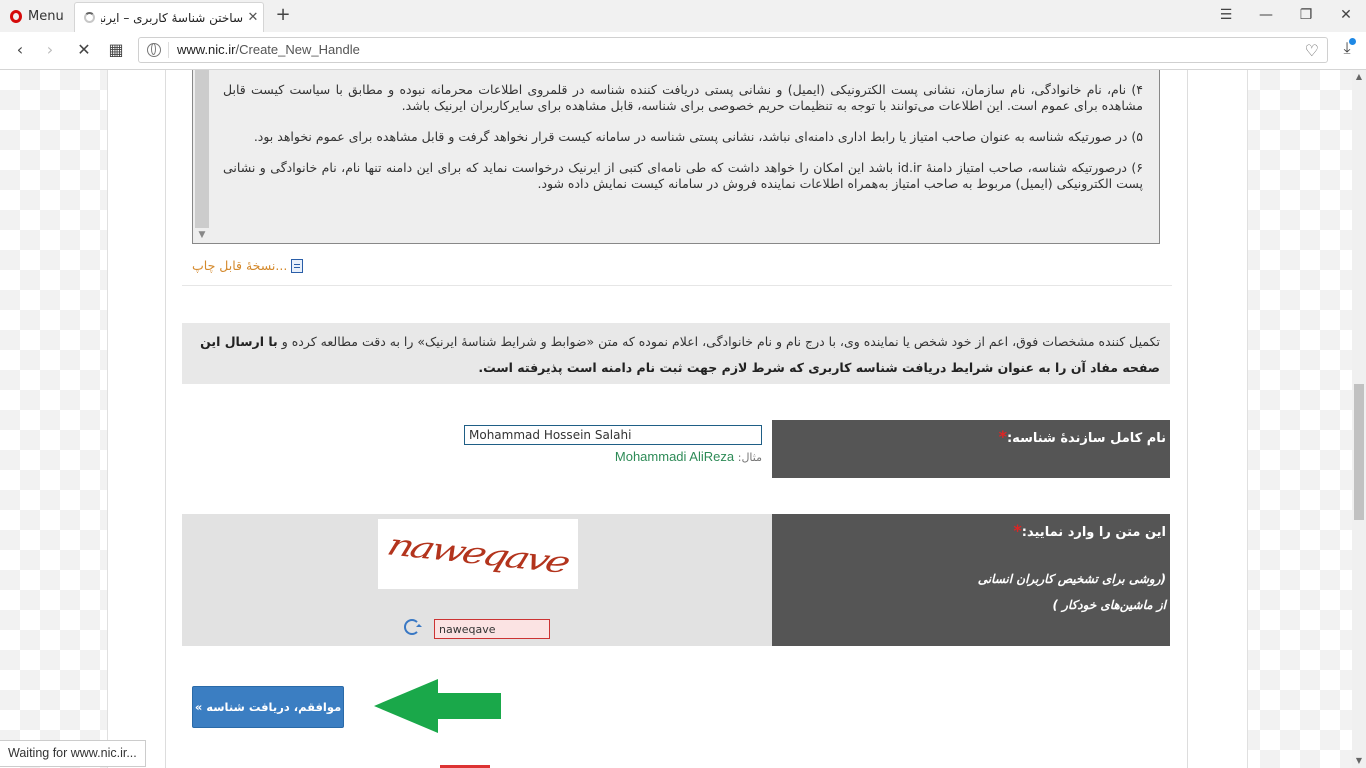 The width and height of the screenshot is (1366, 768). Describe the element at coordinates (137, 419) in the screenshot. I see `left-page-margin` at that location.